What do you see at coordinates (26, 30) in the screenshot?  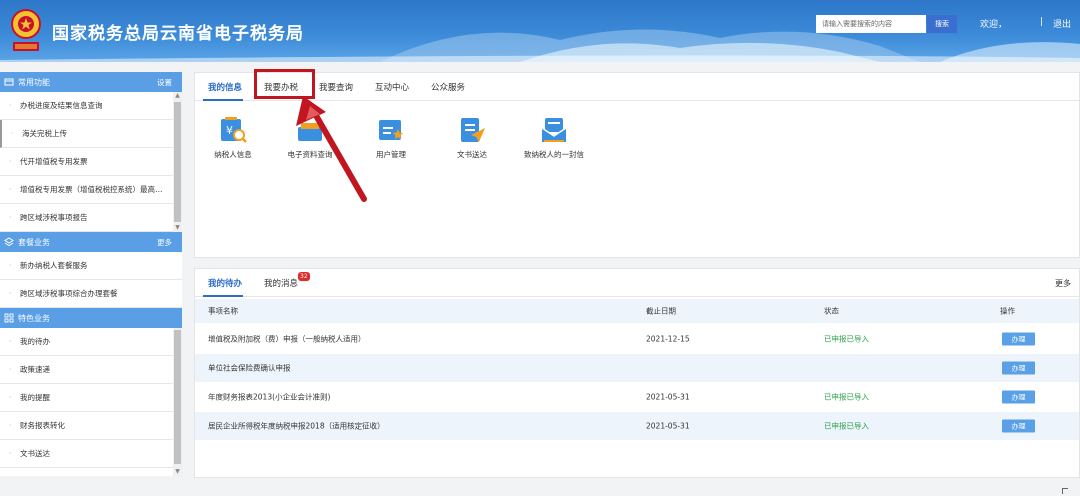 I see `tax-bureau-emblem-icon` at bounding box center [26, 30].